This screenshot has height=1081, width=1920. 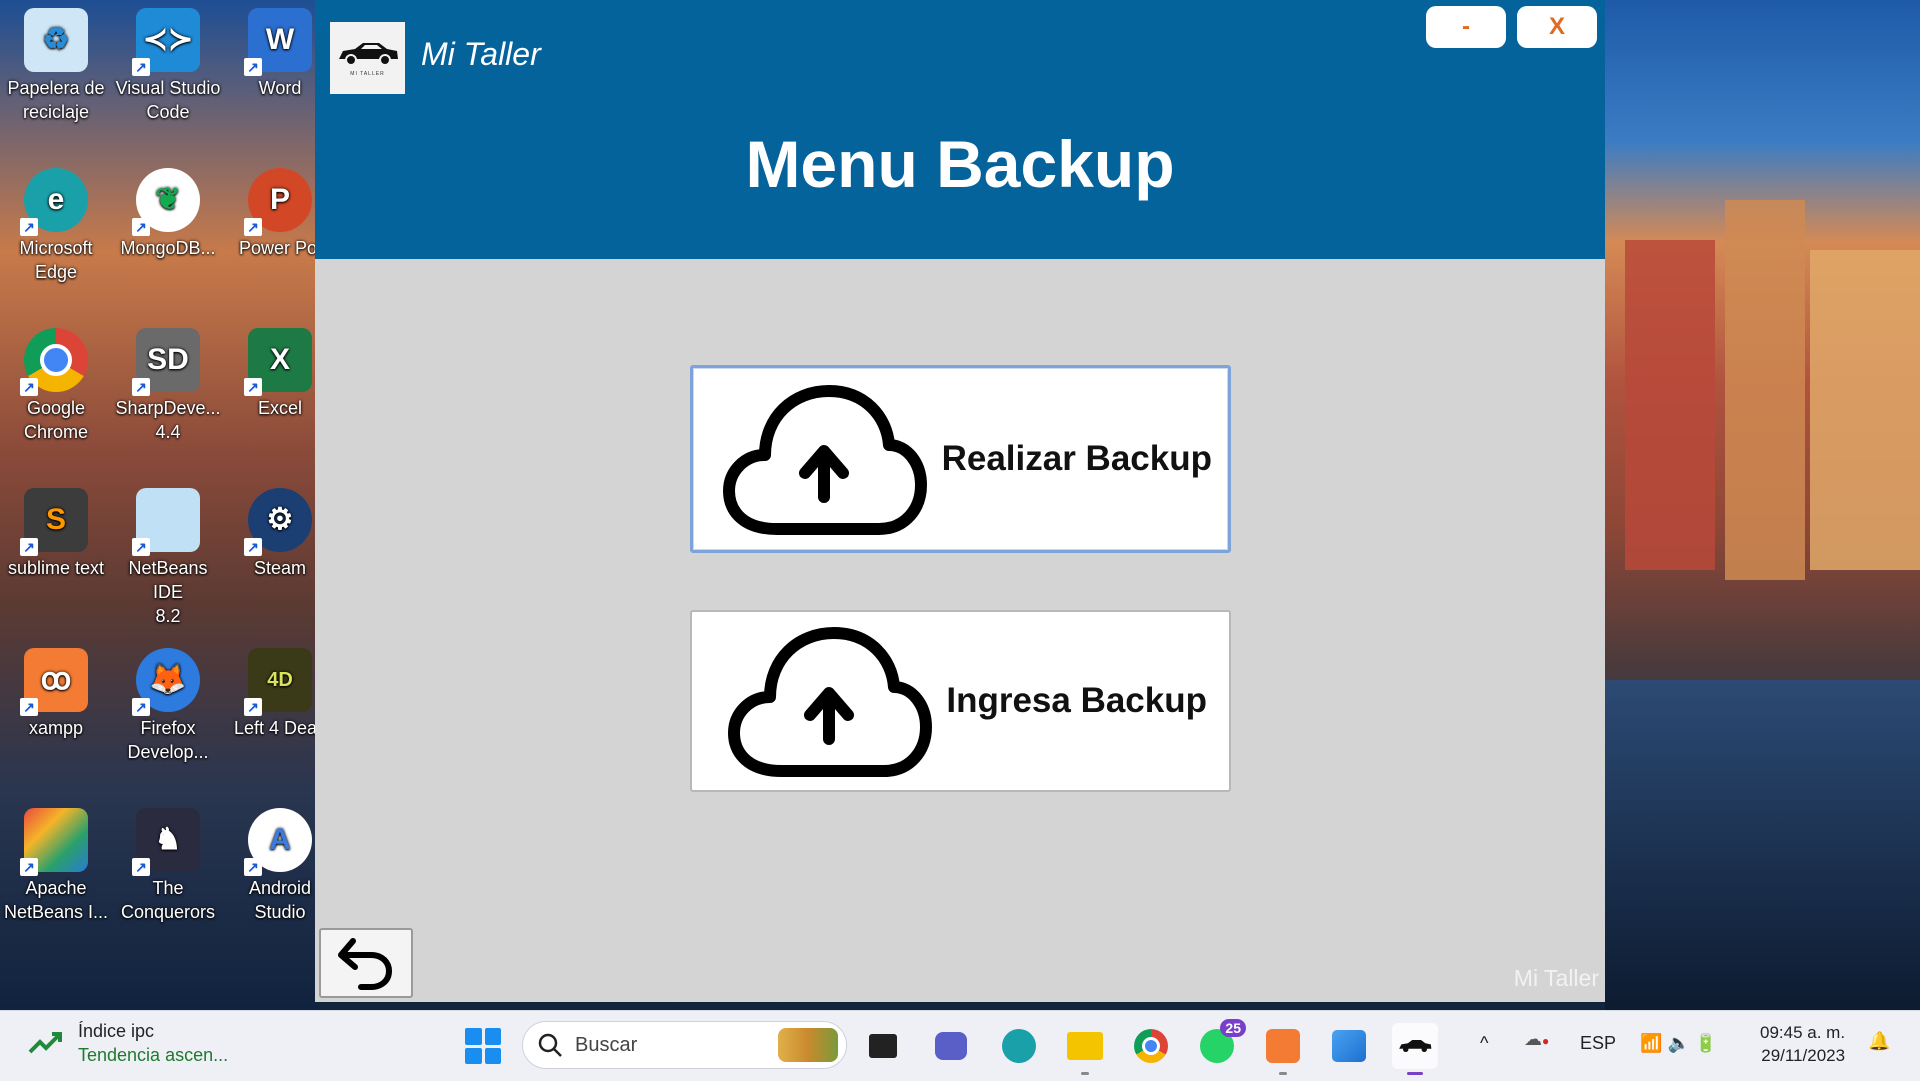 I want to click on ingresa-backup-label: Ingresa Backup, so click(x=1076, y=700).